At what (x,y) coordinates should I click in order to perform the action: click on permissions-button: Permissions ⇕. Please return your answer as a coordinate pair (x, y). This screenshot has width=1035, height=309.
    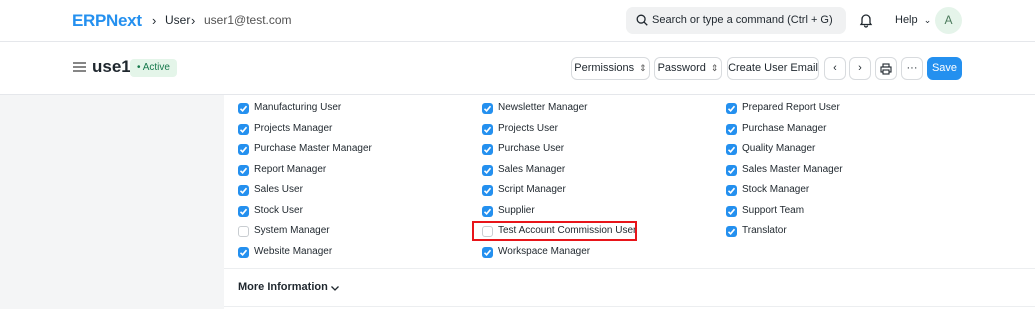
    Looking at the image, I should click on (610, 68).